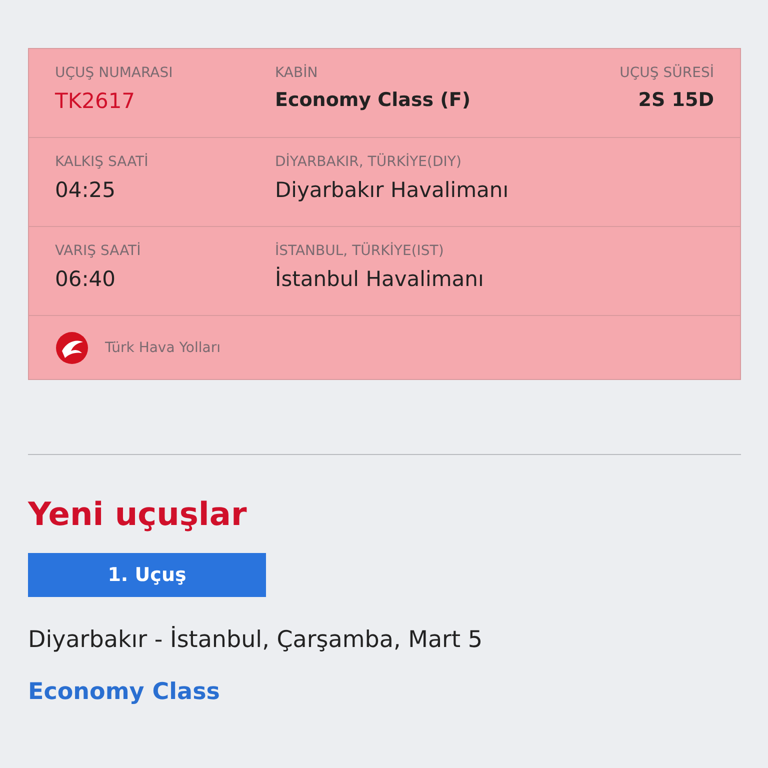 The height and width of the screenshot is (768, 768). Describe the element at coordinates (676, 100) in the screenshot. I see `duration-value: 2S 15D` at that location.